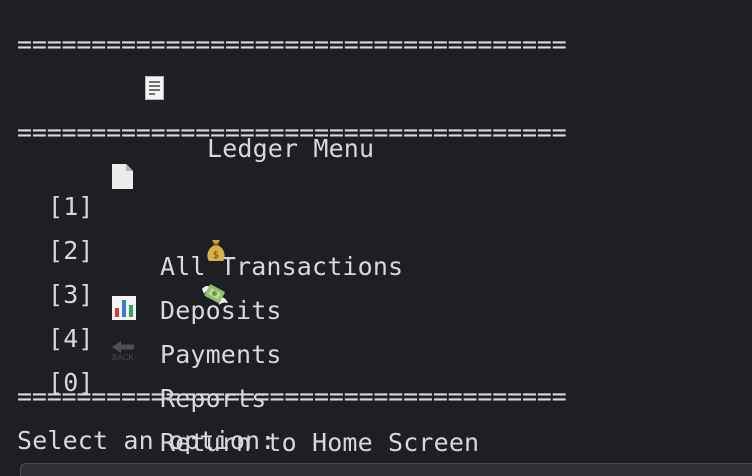 This screenshot has height=476, width=752. I want to click on receipt-icon, so click(154, 88).